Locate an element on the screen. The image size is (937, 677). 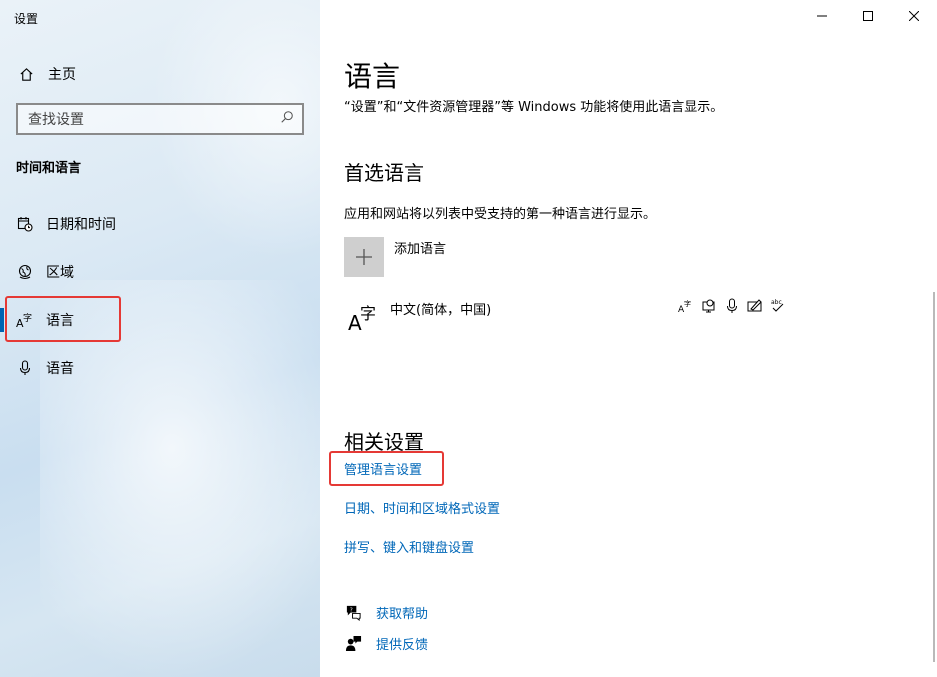
active-indicator is located at coordinates (2, 320).